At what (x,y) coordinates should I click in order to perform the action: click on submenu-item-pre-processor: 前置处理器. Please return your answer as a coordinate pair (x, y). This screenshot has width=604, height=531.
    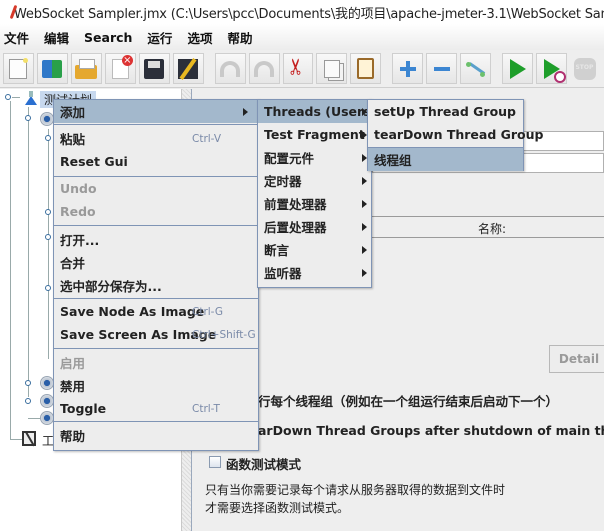
    Looking at the image, I should click on (314, 203).